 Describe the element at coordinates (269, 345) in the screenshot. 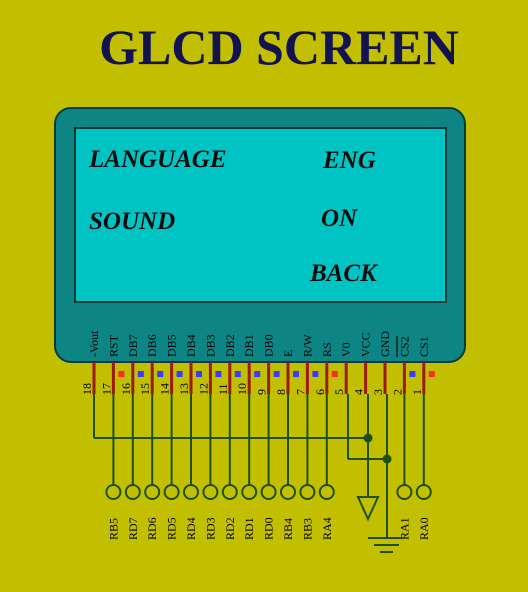

I see `pin-name-label: DB0` at that location.